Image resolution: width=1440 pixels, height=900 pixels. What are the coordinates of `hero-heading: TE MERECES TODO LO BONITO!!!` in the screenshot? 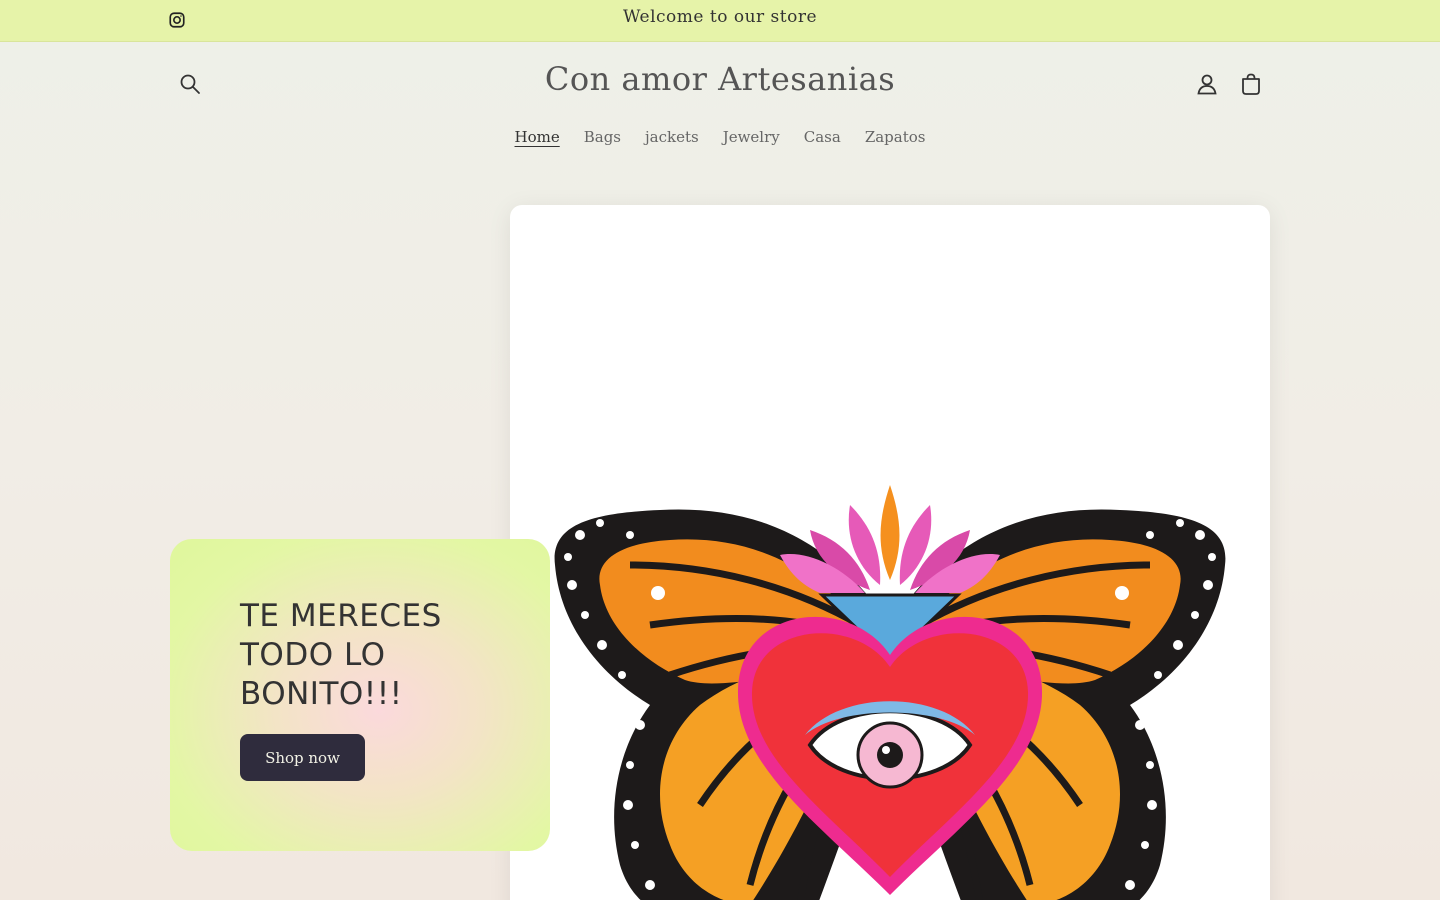 It's located at (341, 655).